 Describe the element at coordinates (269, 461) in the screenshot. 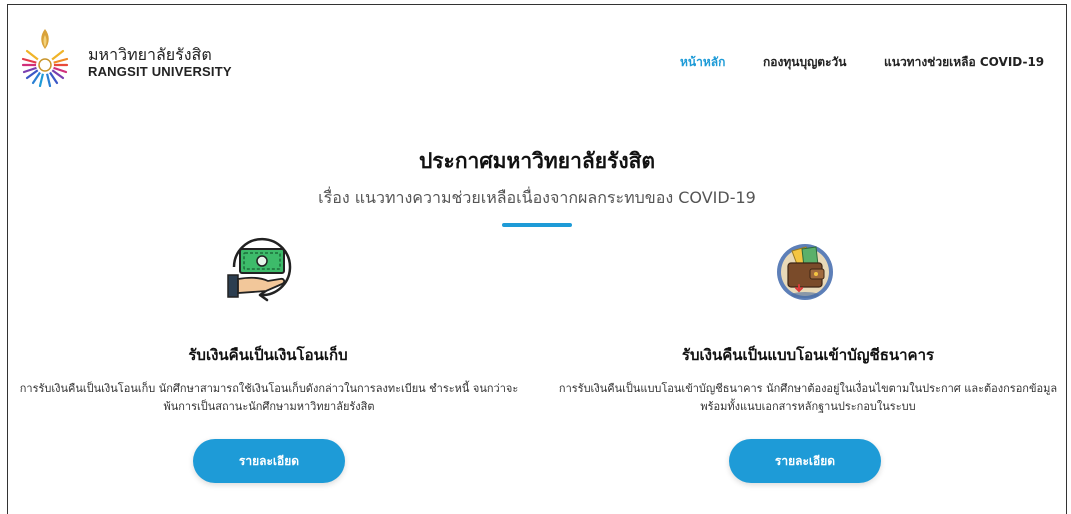

I see `details-button-cash-refund: รายละเอียด` at that location.